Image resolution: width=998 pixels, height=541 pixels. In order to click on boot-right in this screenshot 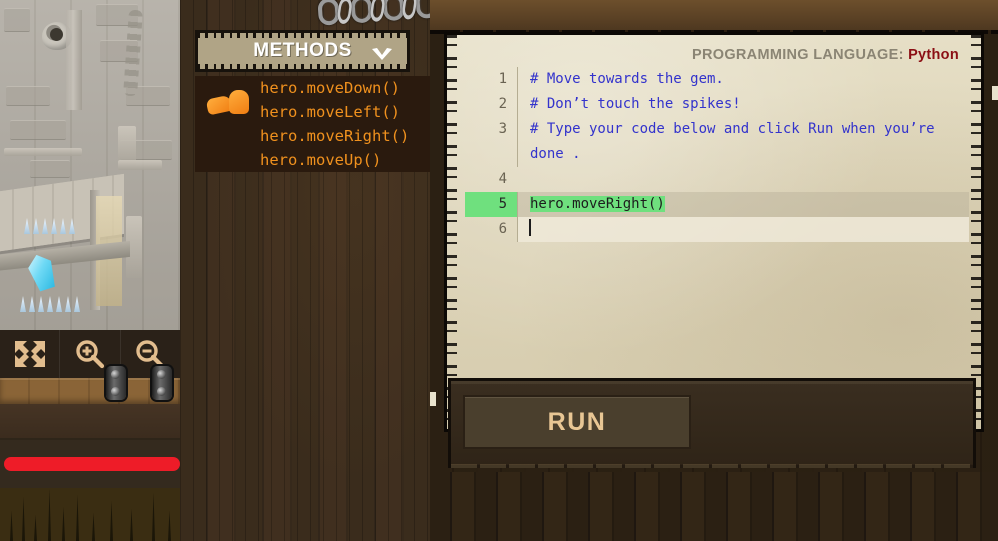, I will do `click(239, 102)`.